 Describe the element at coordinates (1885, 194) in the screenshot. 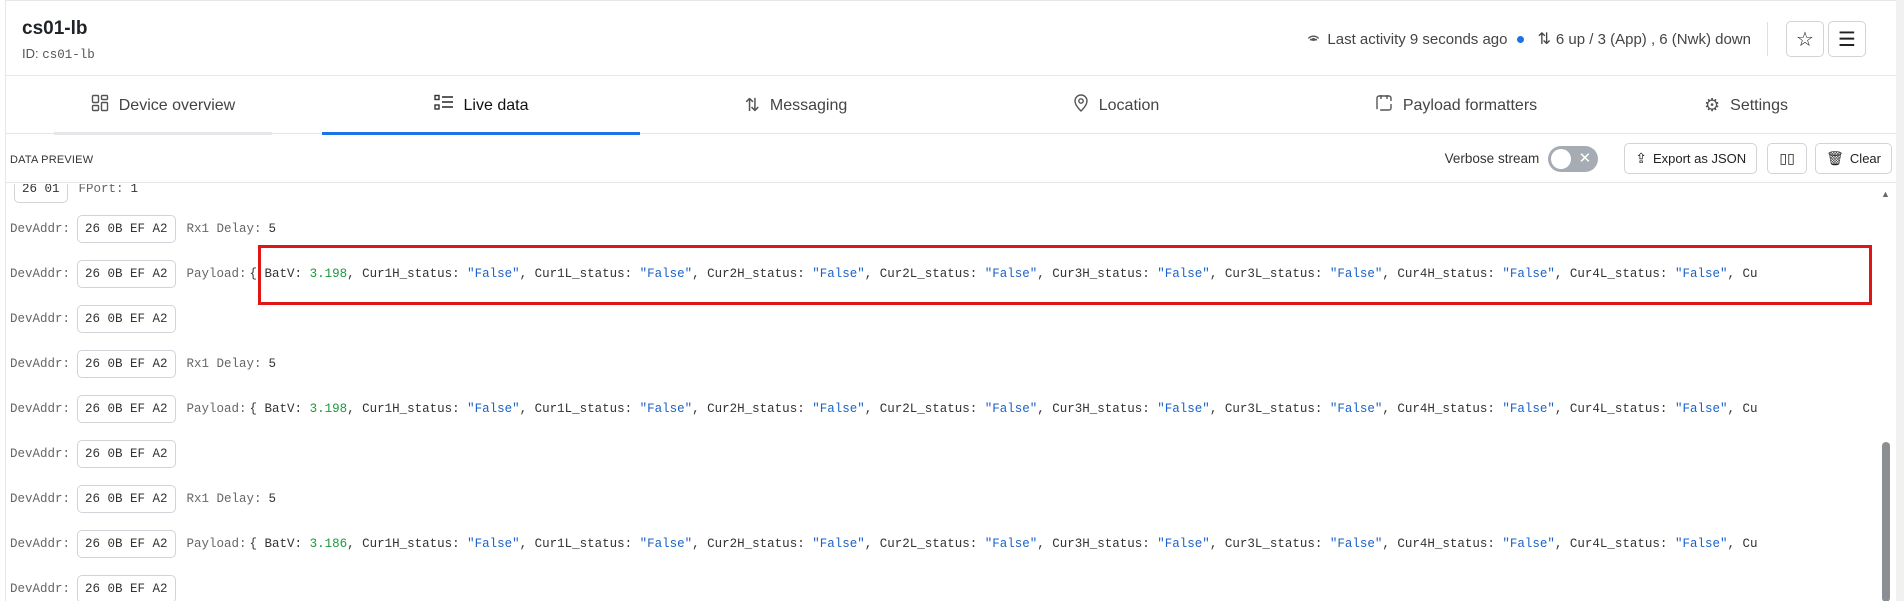

I see `scroll-up-icon: ▲` at that location.